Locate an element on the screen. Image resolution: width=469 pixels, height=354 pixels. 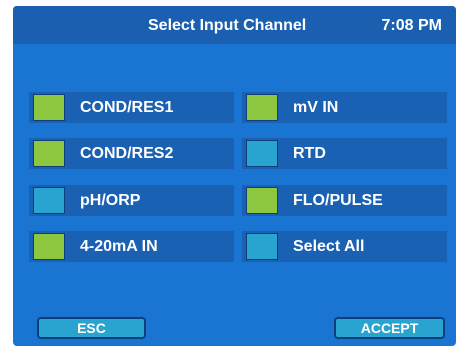
clock-time: 7:08 PM is located at coordinates (411, 25).